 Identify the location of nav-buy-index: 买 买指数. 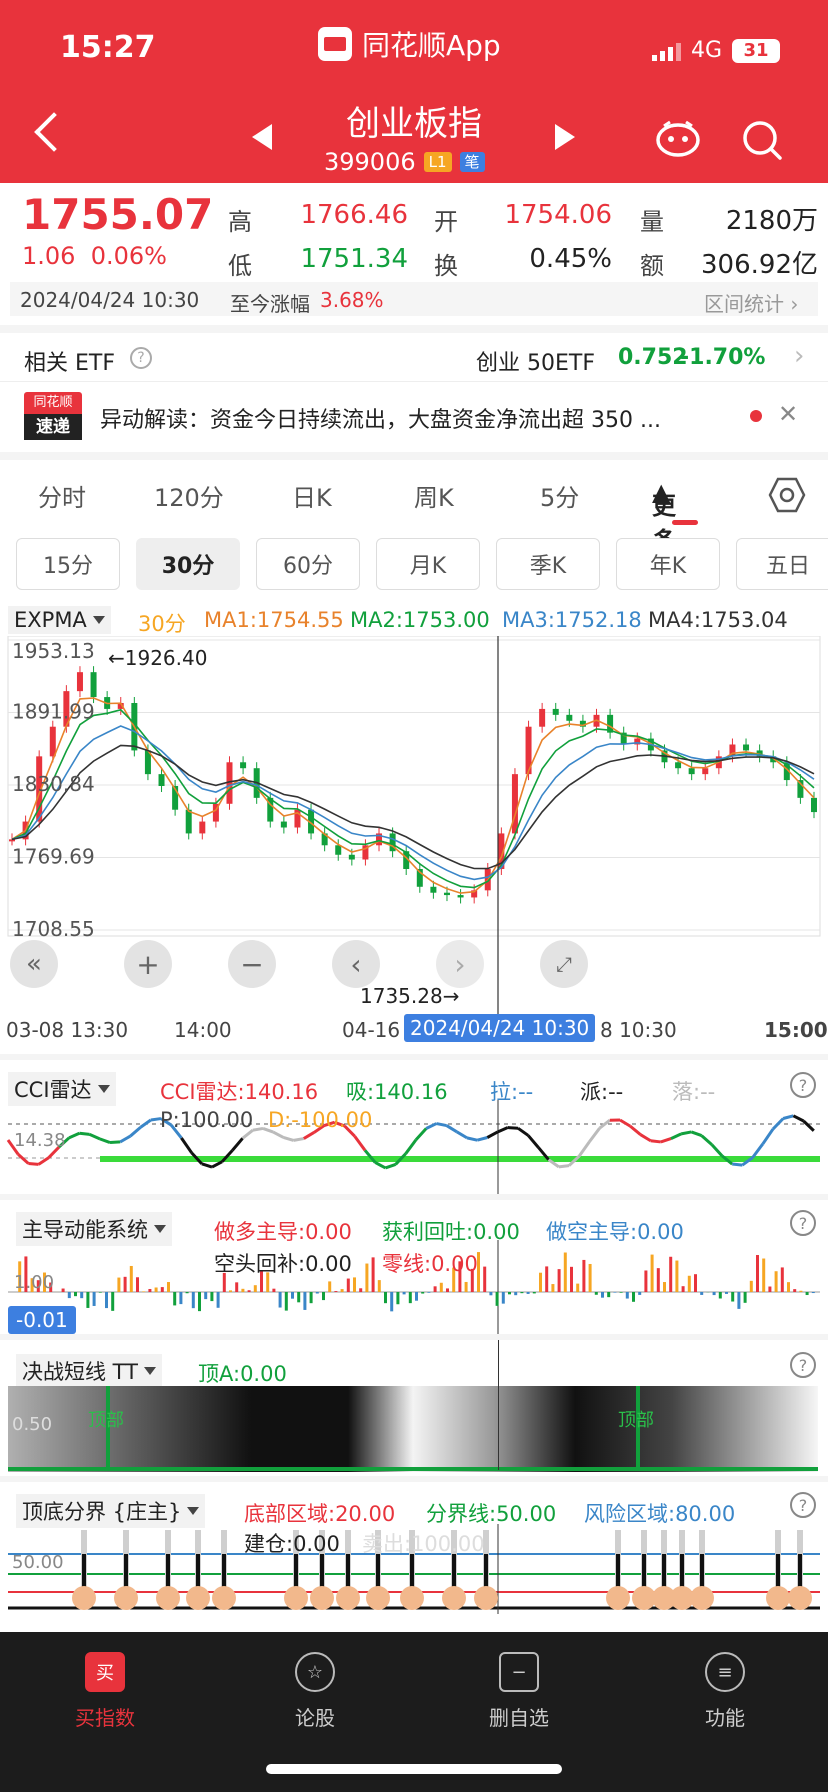
(105, 1691).